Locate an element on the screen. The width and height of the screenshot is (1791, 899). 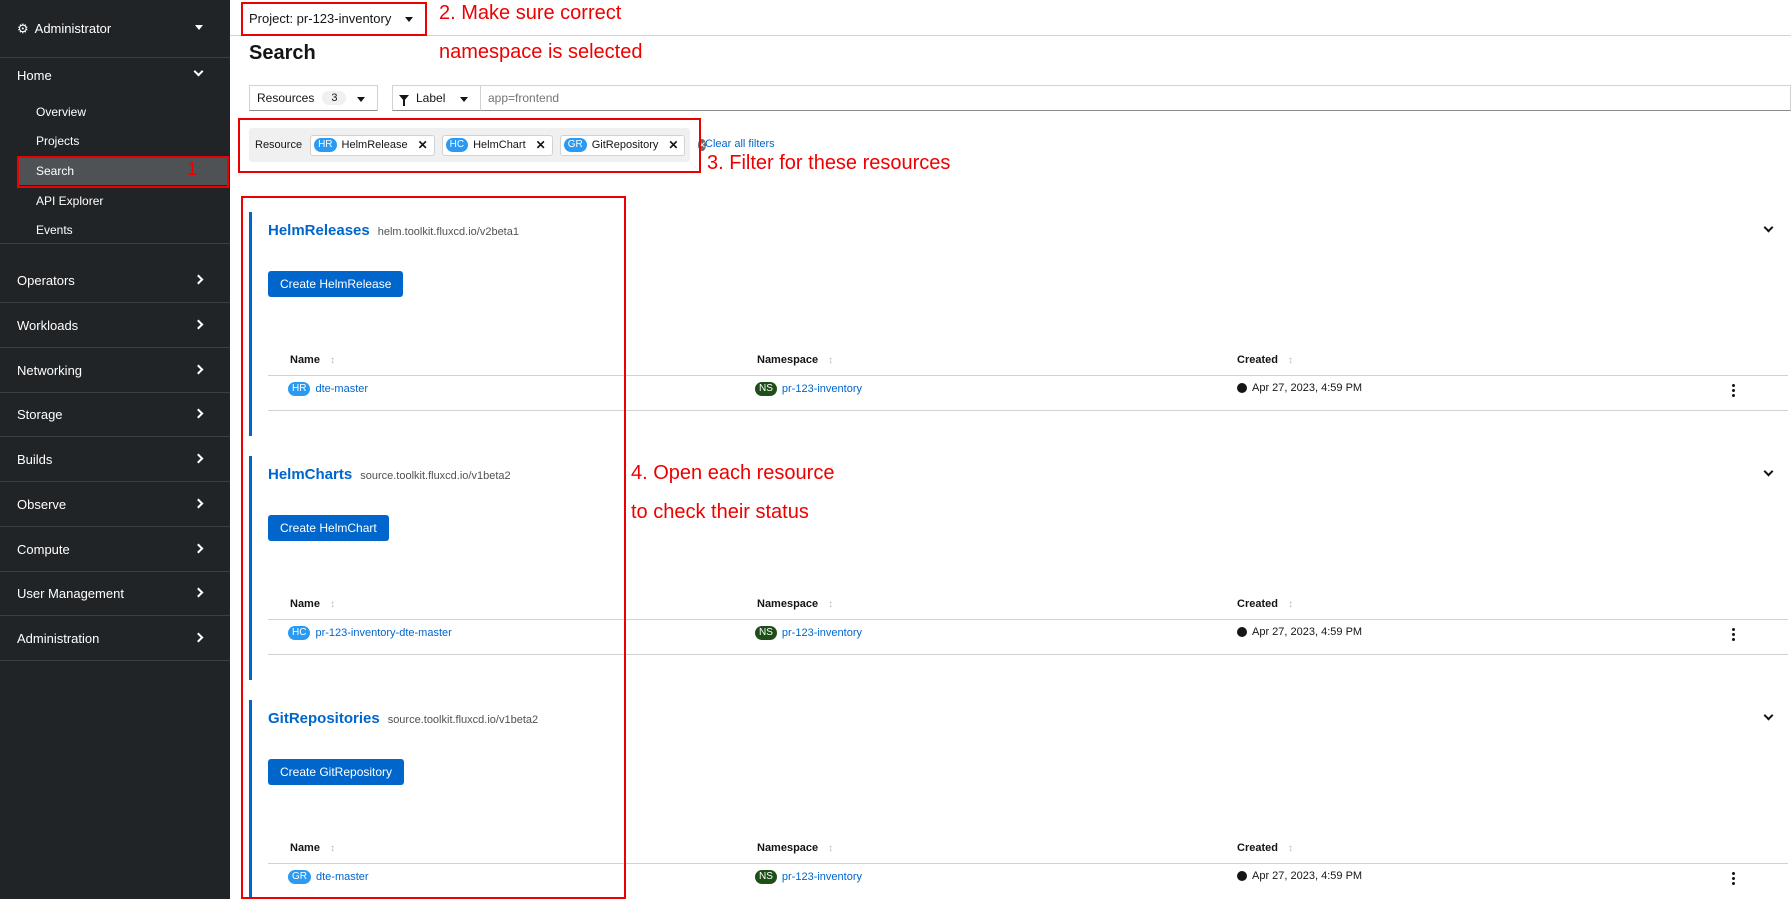
nav-section-home: Home is located at coordinates (115, 75).